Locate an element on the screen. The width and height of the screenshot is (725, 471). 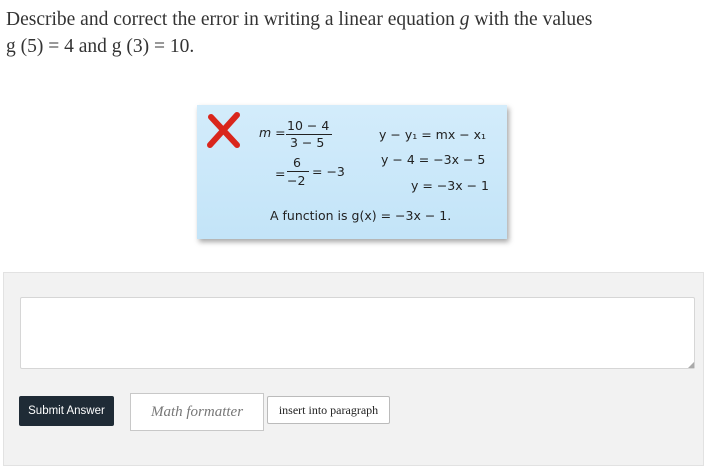
slope-denominator: 3 − 5 is located at coordinates (307, 142).